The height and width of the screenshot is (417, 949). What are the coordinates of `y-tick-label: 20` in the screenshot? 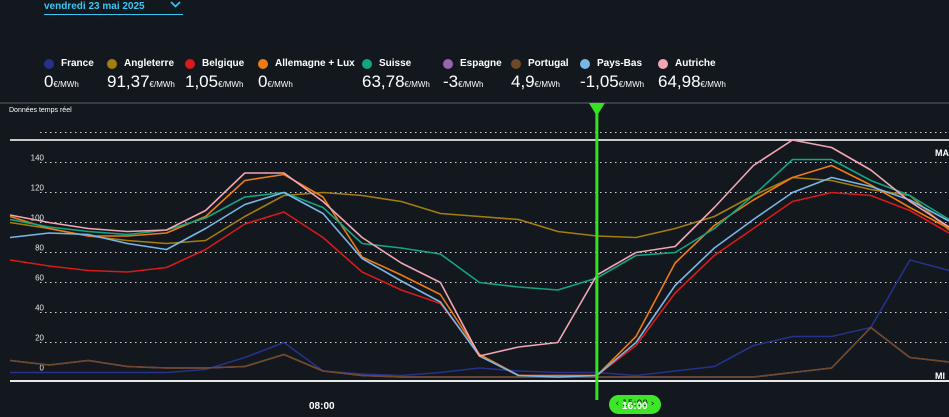 It's located at (39, 338).